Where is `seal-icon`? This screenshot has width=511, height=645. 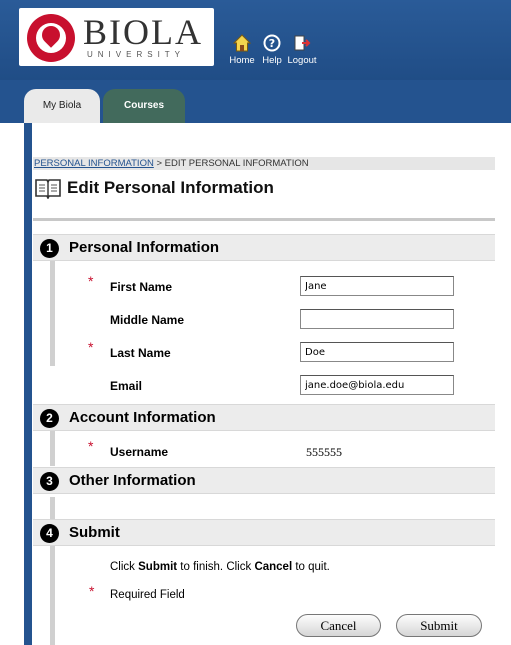 seal-icon is located at coordinates (51, 38).